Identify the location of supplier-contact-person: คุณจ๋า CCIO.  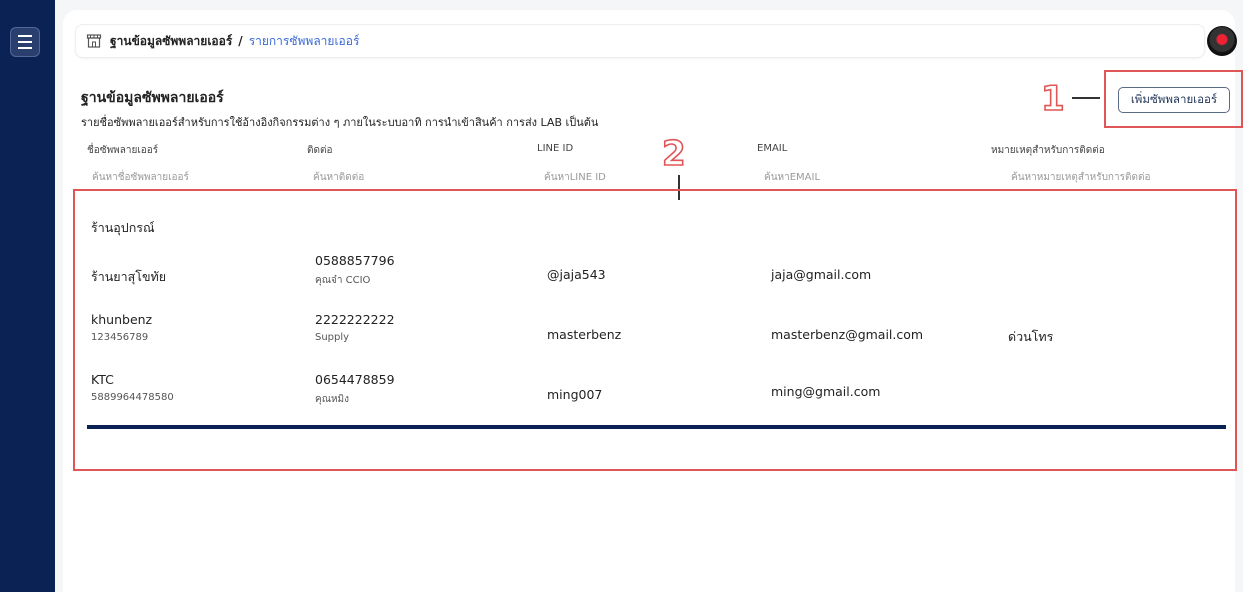
(343, 280).